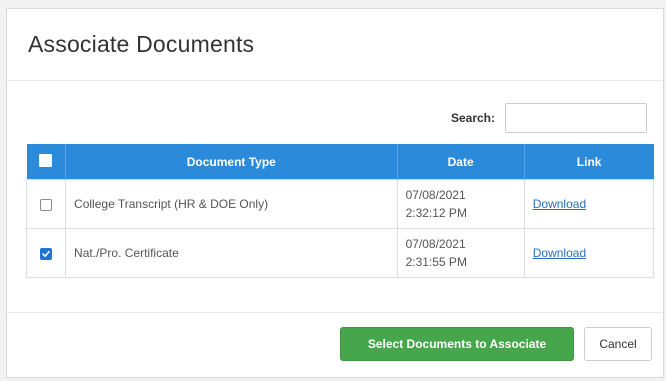  I want to click on date-cell: 07/08/2021 2:32:12 PM, so click(460, 204).